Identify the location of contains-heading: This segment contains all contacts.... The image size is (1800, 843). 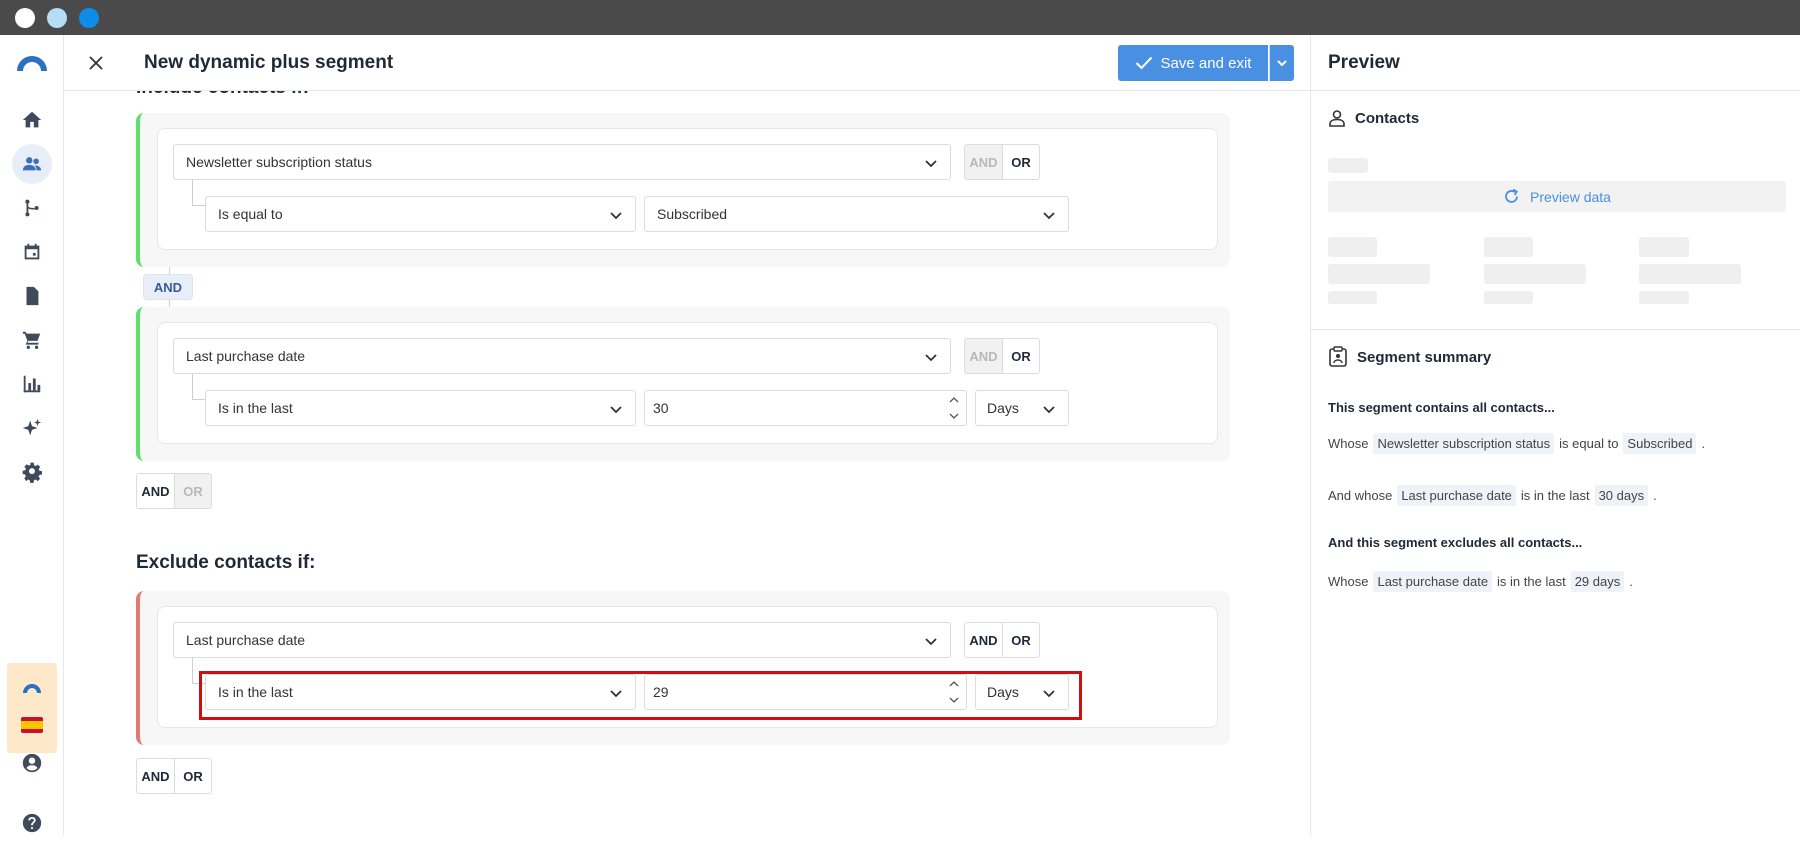
(1441, 407).